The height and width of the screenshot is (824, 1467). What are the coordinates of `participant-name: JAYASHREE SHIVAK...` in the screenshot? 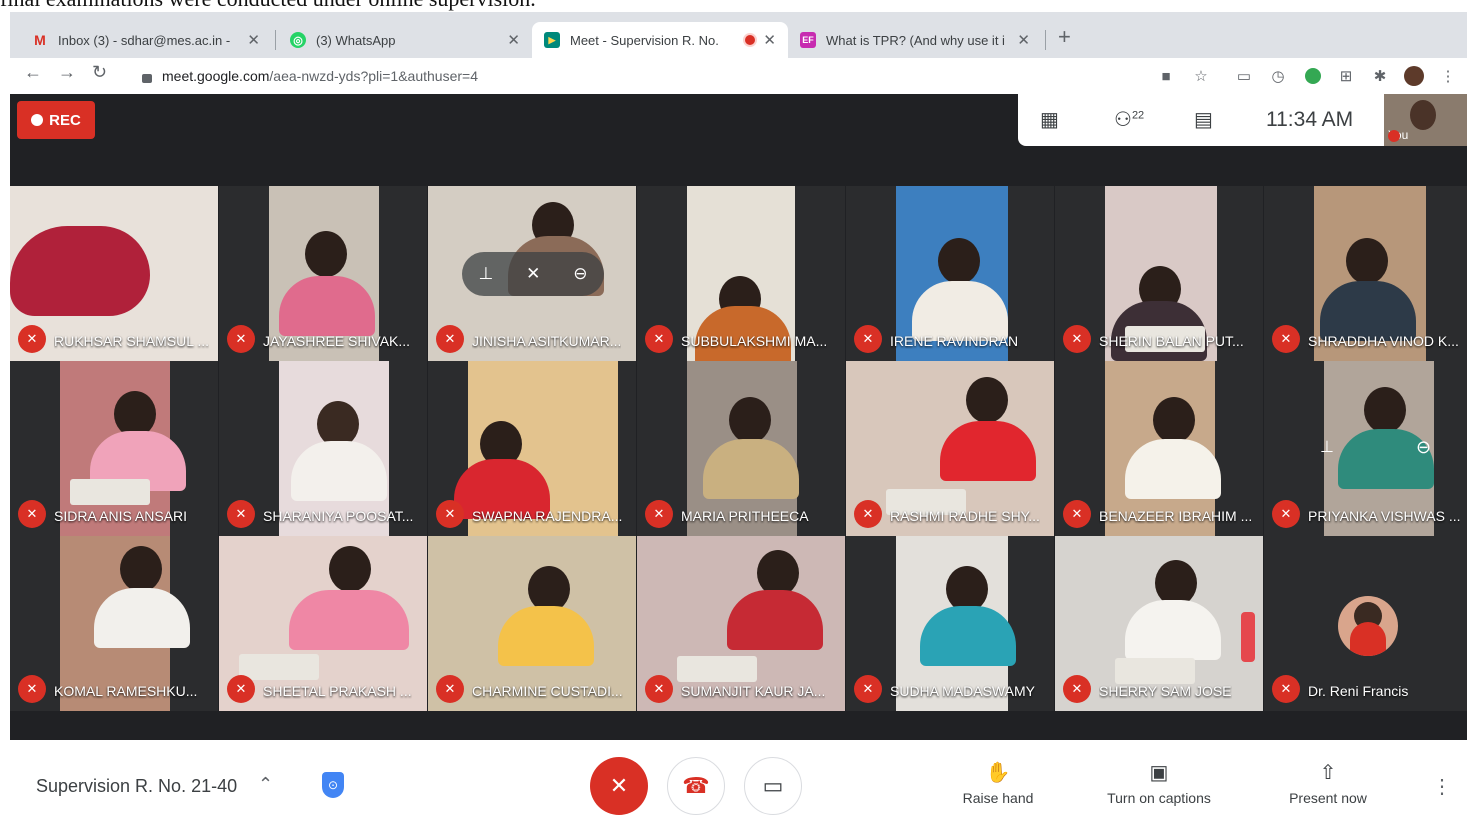 It's located at (337, 341).